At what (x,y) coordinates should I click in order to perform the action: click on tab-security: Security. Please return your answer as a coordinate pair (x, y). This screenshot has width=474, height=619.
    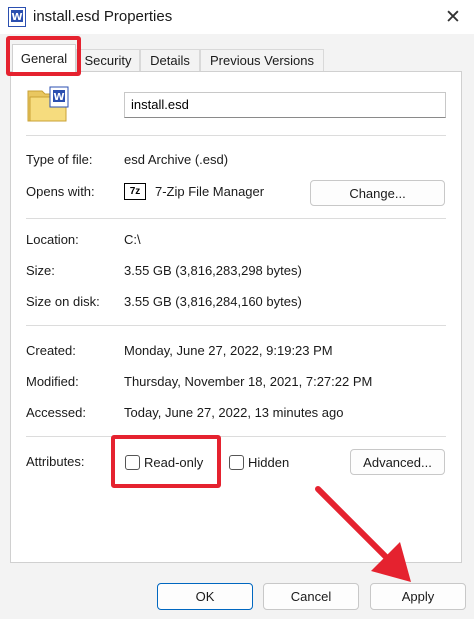
    Looking at the image, I should click on (108, 60).